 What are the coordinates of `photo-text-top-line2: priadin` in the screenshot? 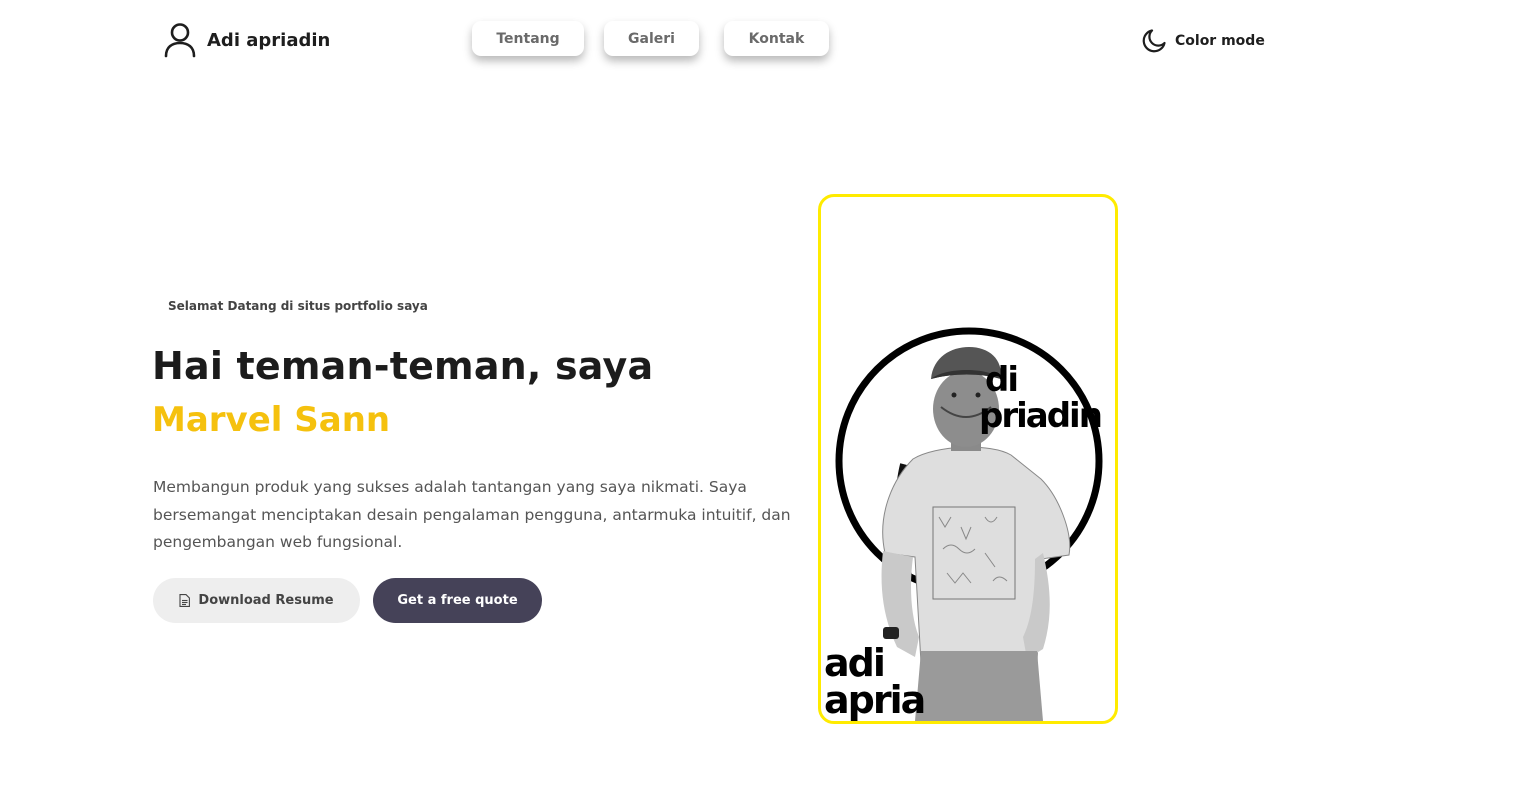 It's located at (1040, 416).